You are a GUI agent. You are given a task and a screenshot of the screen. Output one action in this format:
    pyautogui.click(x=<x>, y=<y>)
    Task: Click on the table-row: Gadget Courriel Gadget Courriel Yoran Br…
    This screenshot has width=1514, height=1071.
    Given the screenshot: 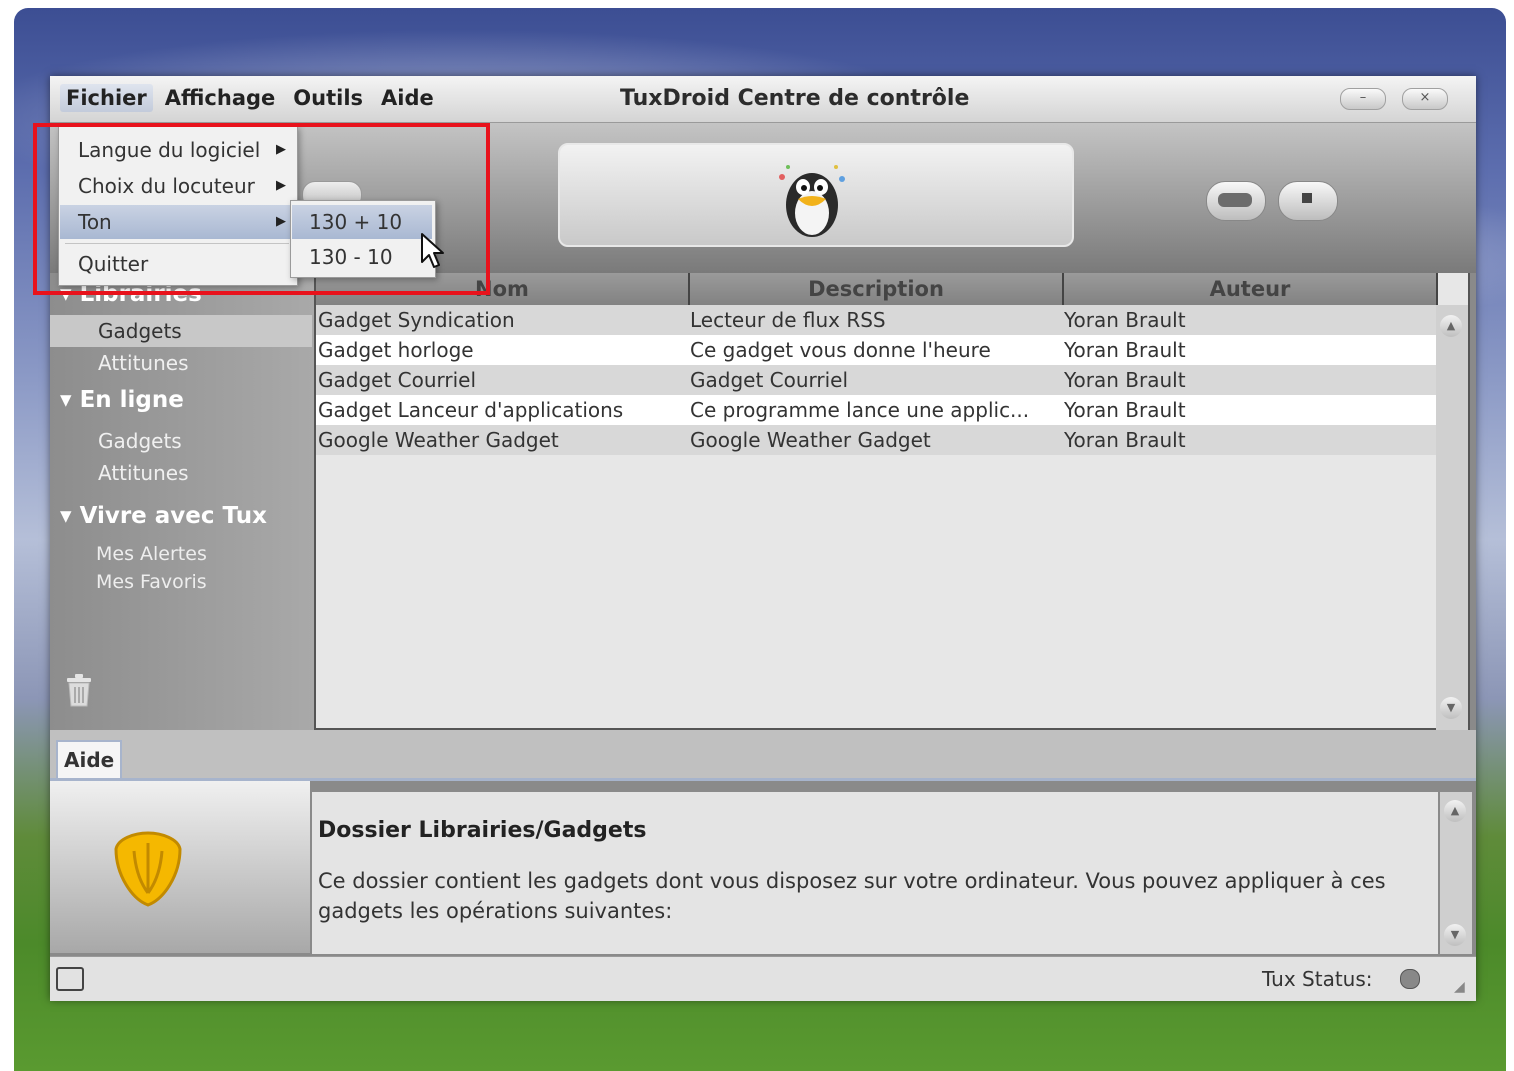 What is the action you would take?
    pyautogui.click(x=876, y=380)
    